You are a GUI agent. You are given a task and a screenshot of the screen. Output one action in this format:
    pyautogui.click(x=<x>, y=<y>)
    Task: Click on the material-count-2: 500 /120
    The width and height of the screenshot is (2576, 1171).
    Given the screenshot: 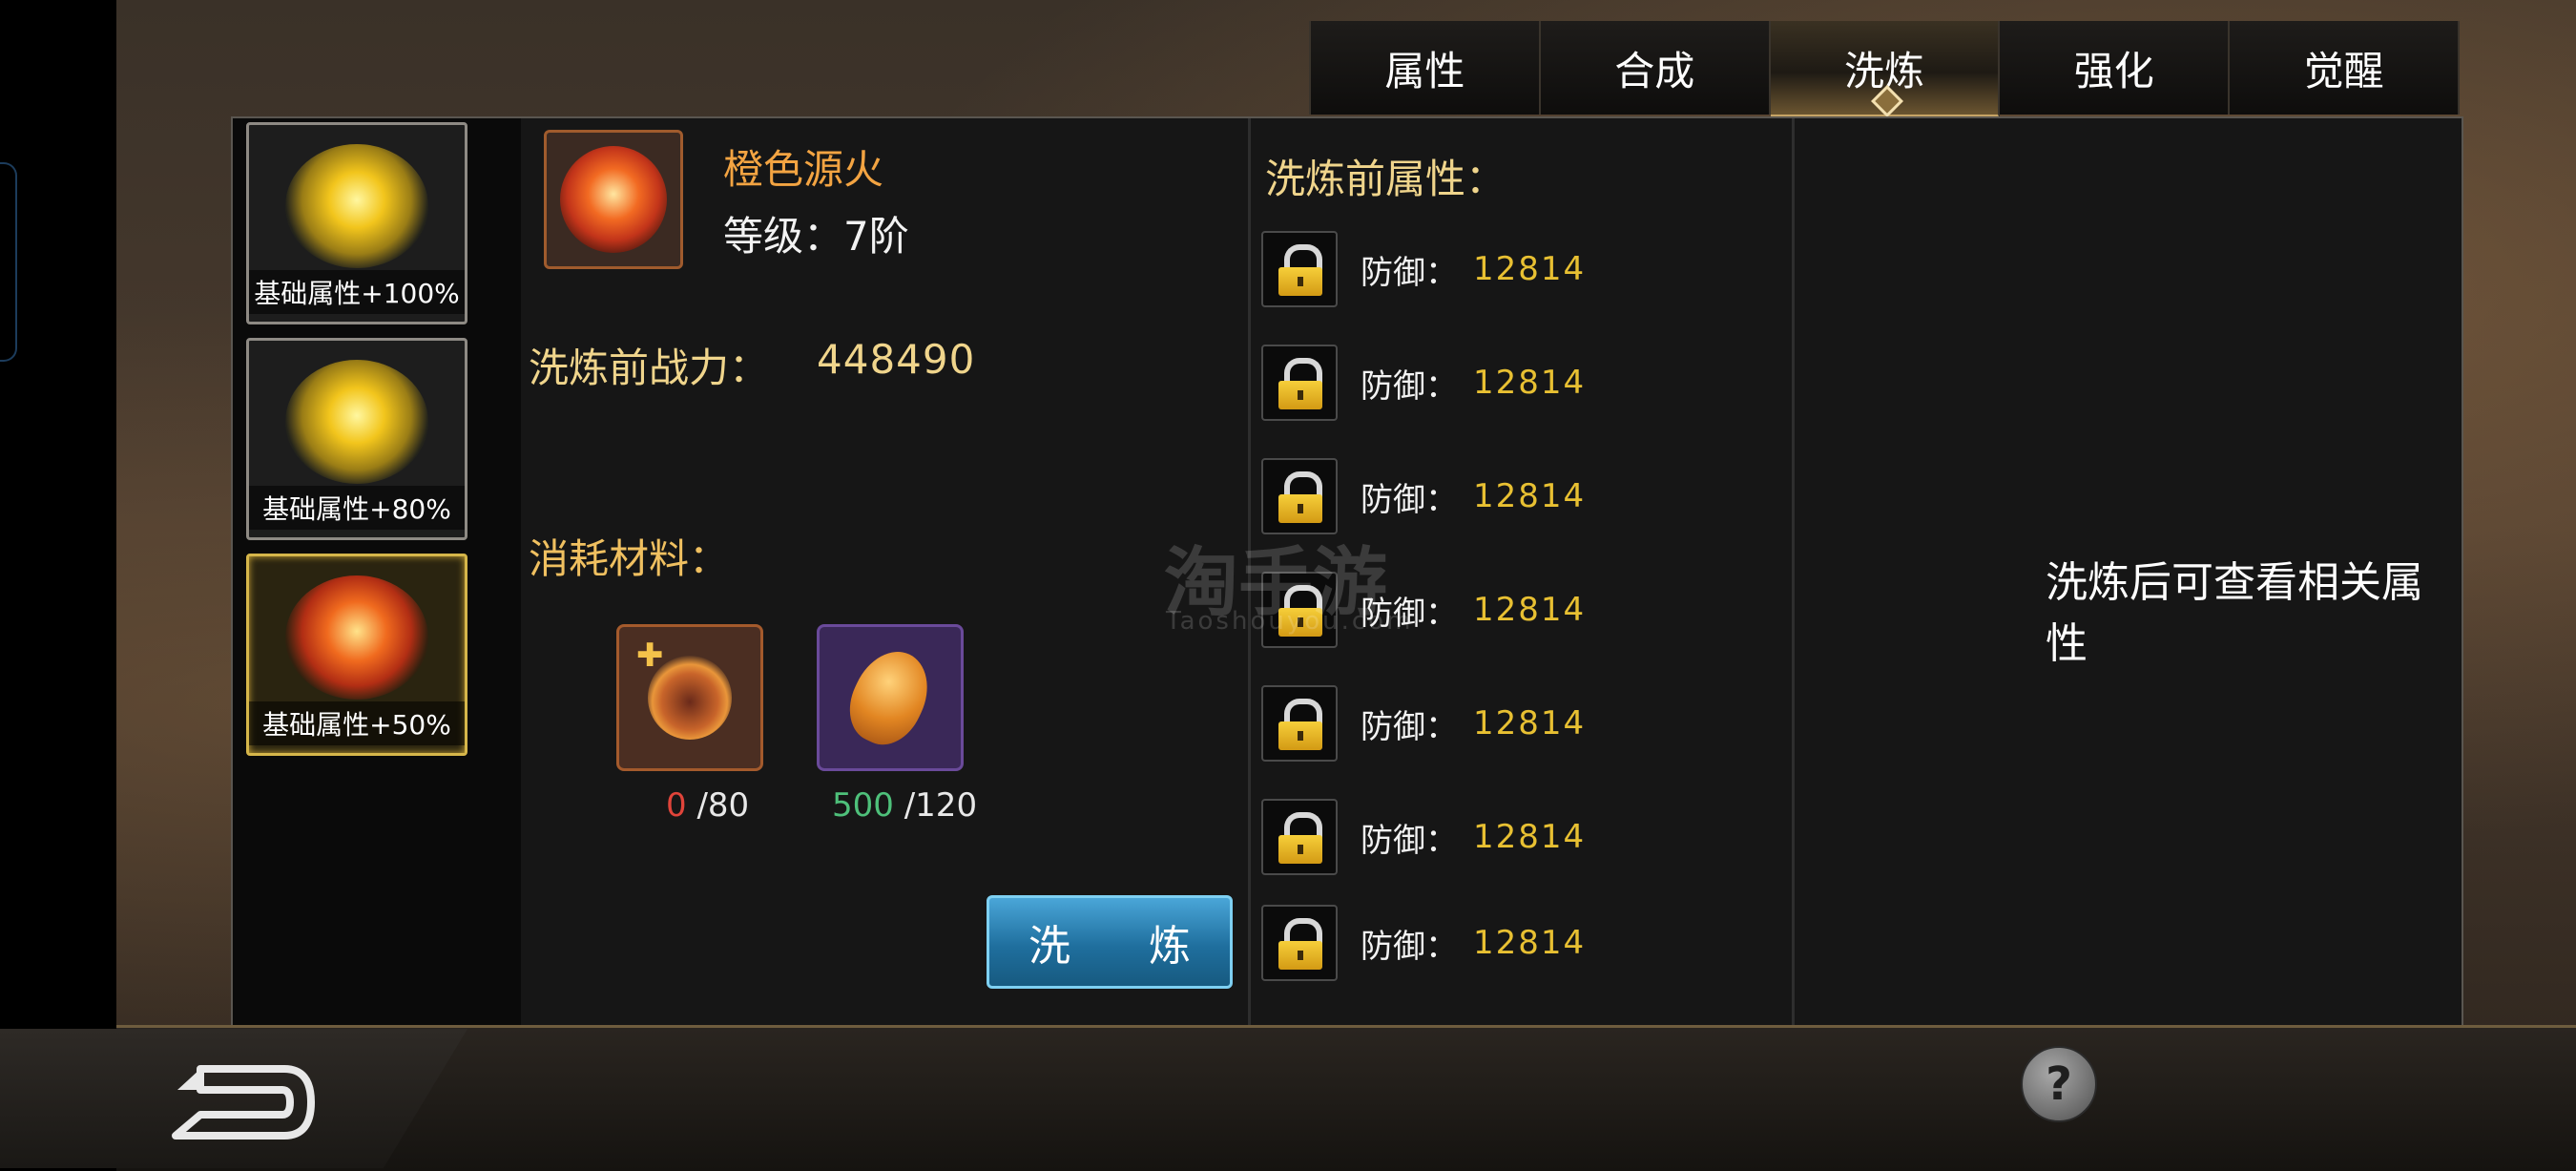 What is the action you would take?
    pyautogui.click(x=904, y=805)
    